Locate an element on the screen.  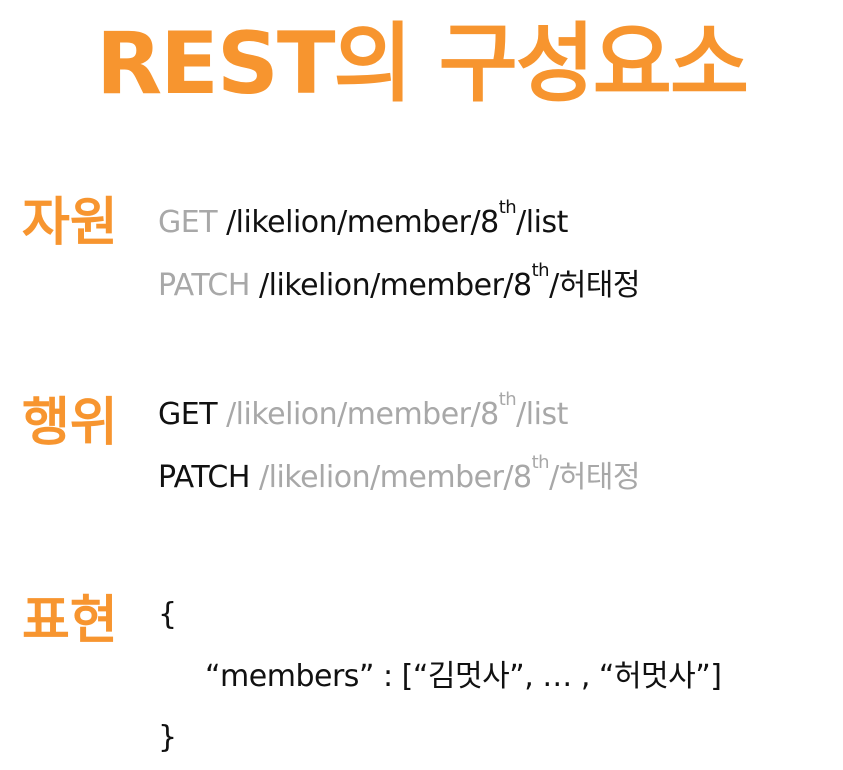
resource-patch-method: PATCH is located at coordinates (204, 285).